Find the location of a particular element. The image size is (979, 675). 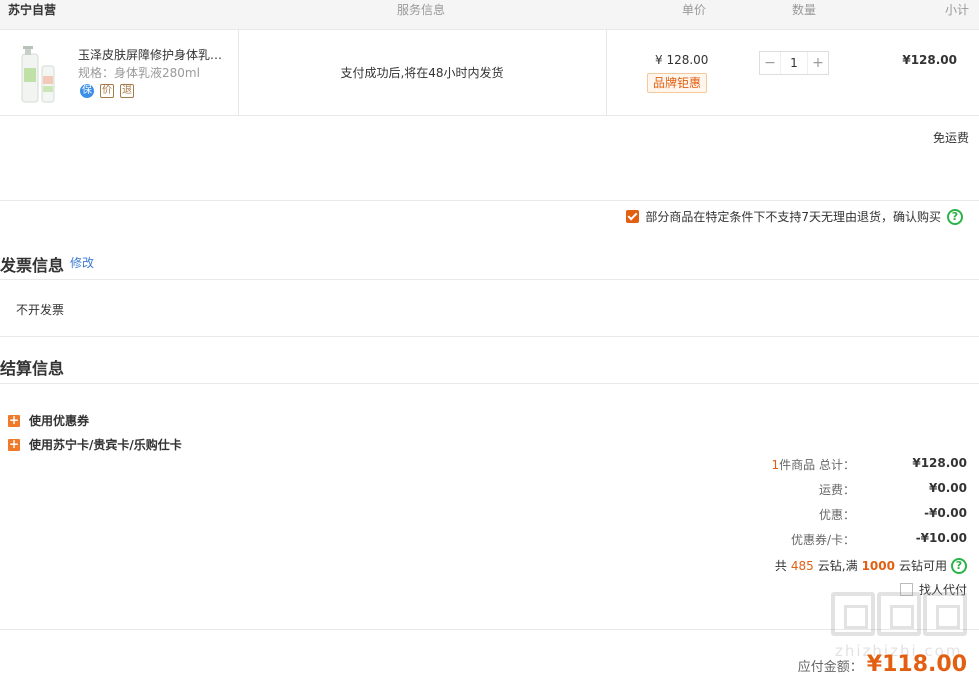

payable-value: ¥118.00 is located at coordinates (916, 663).